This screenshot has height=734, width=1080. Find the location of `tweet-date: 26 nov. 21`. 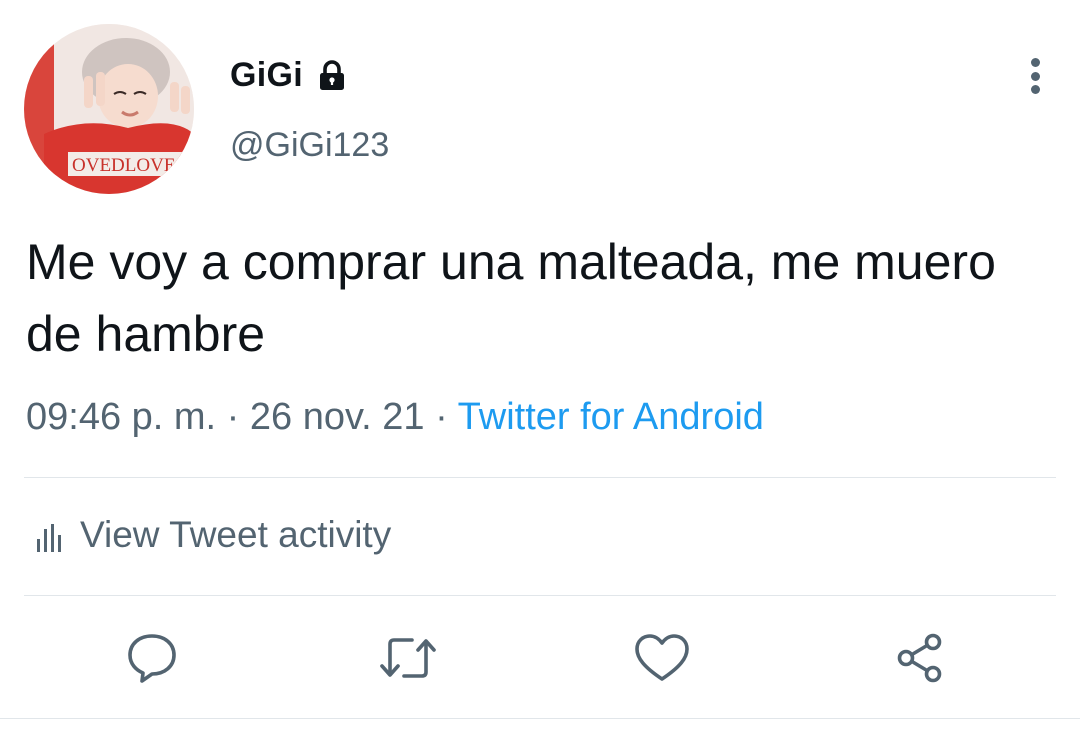

tweet-date: 26 nov. 21 is located at coordinates (337, 417).